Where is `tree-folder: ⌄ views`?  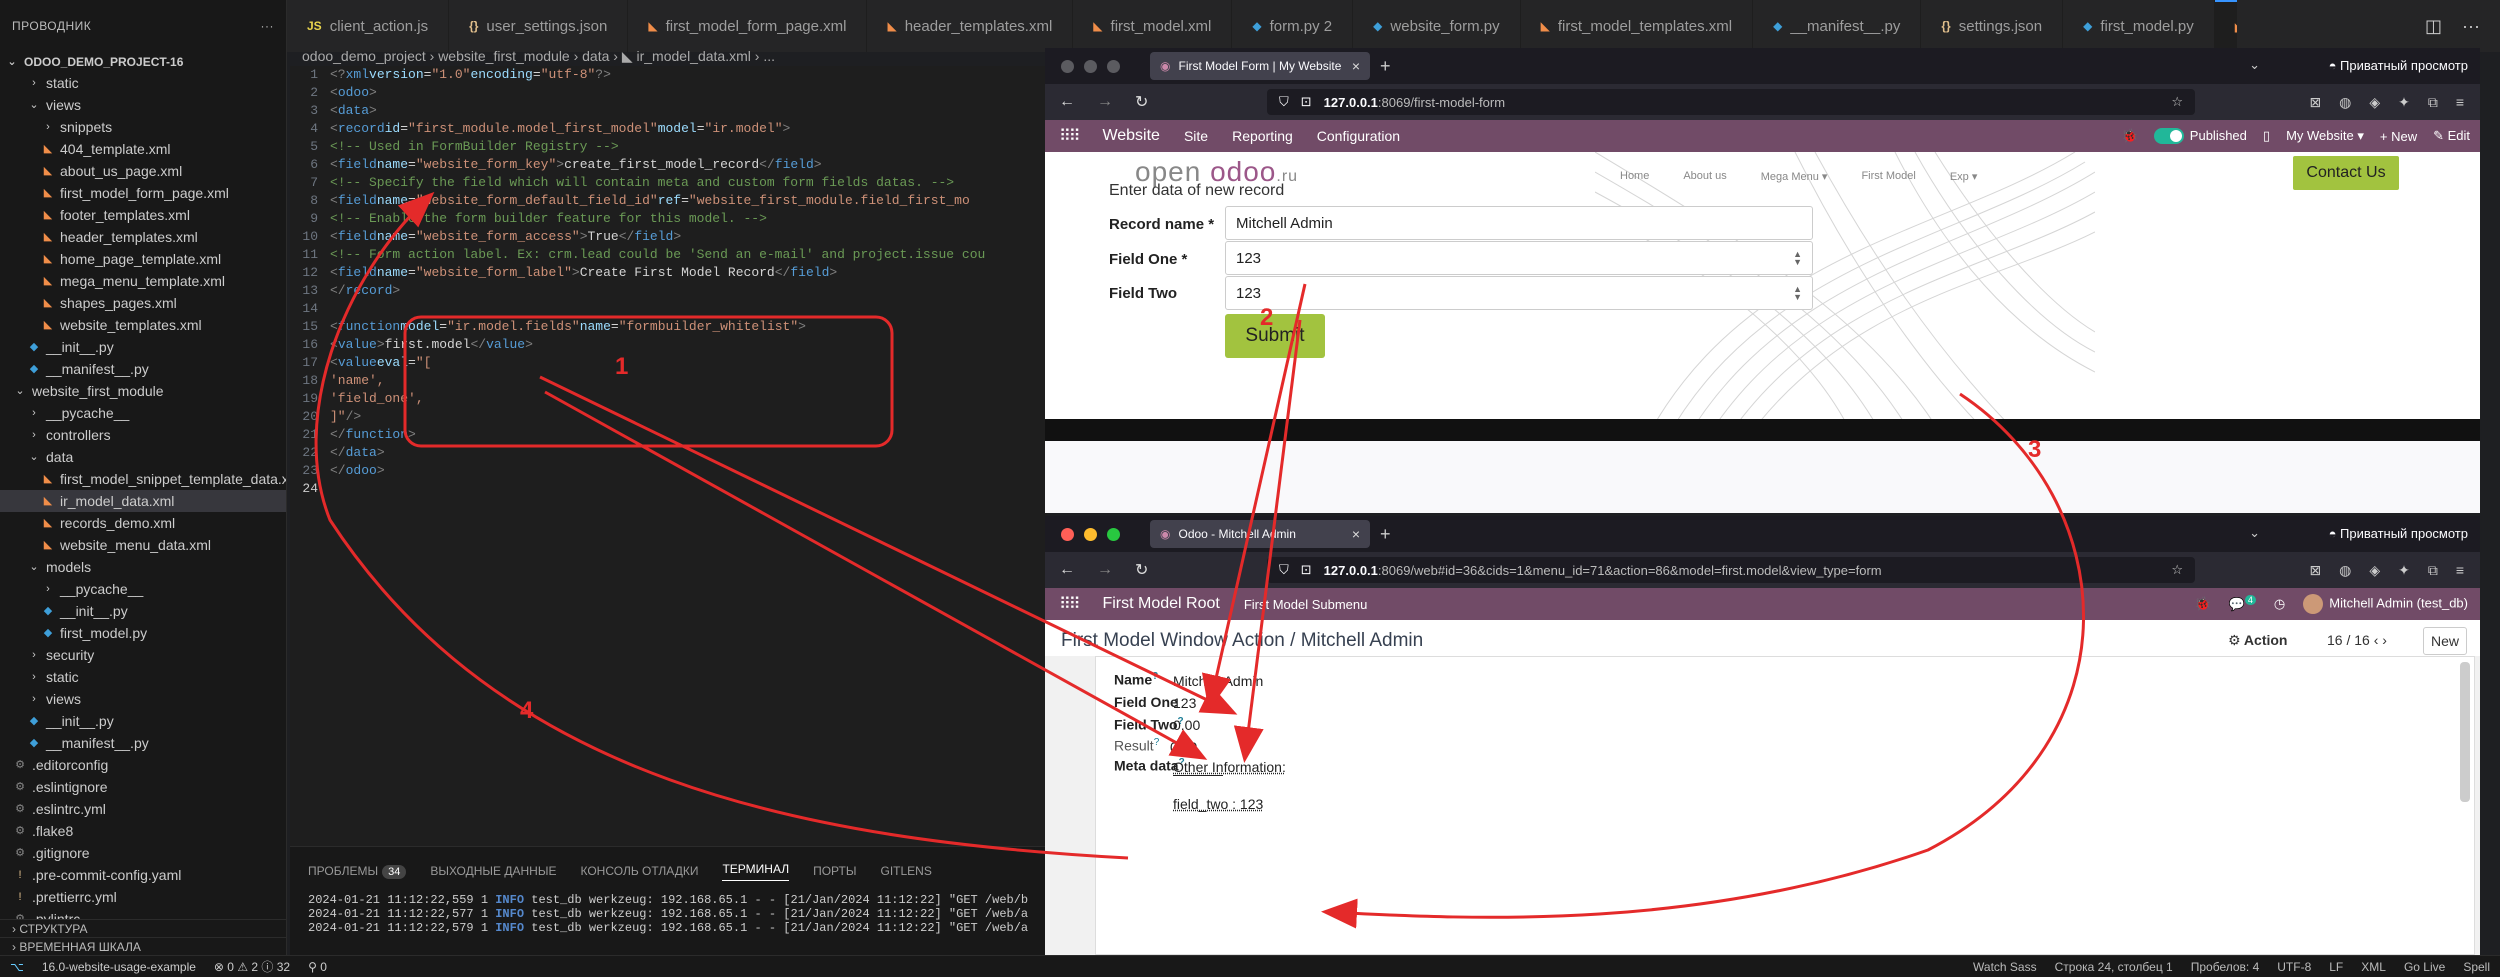
tree-folder: ⌄ views is located at coordinates (143, 105).